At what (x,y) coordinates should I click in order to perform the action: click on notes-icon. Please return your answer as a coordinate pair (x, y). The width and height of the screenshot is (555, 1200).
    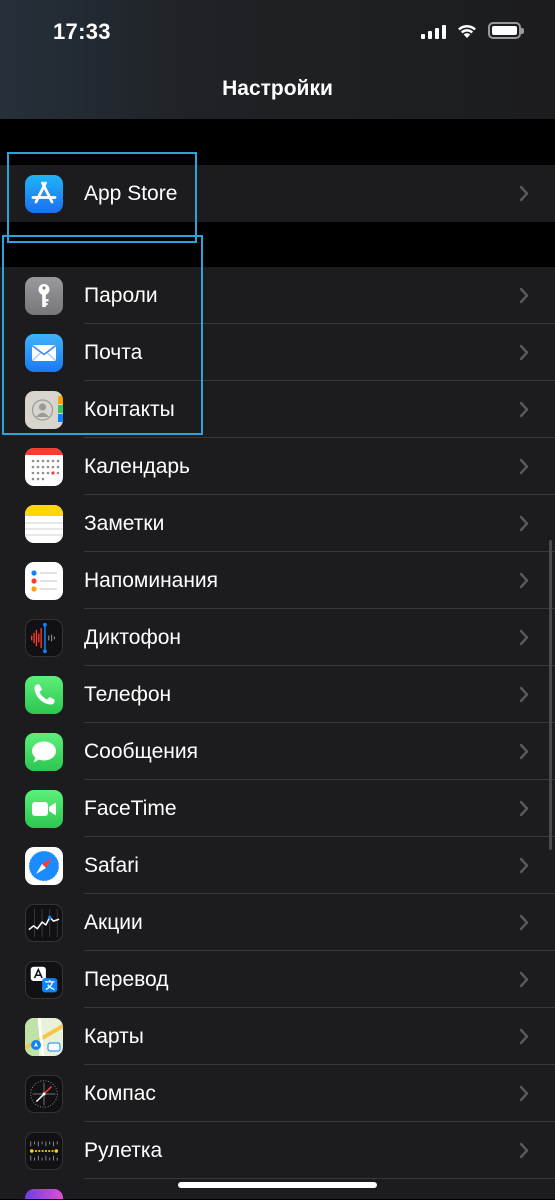
    Looking at the image, I should click on (44, 524).